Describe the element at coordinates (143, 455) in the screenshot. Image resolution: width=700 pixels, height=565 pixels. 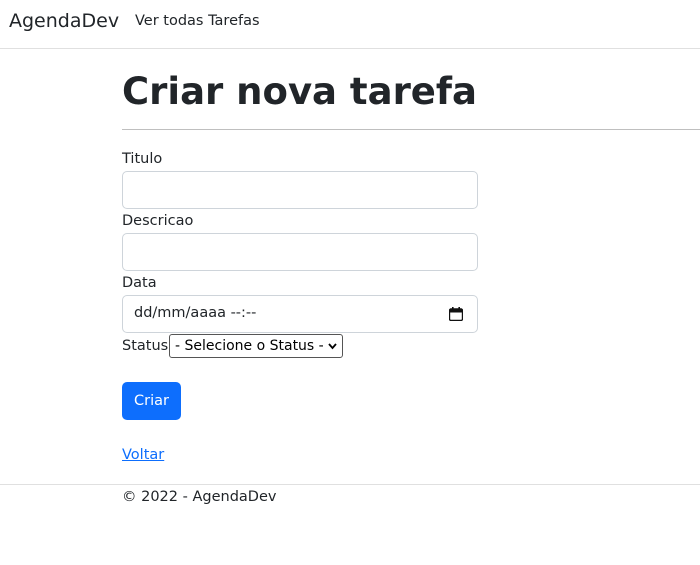
I see `voltar-link: Voltar` at that location.